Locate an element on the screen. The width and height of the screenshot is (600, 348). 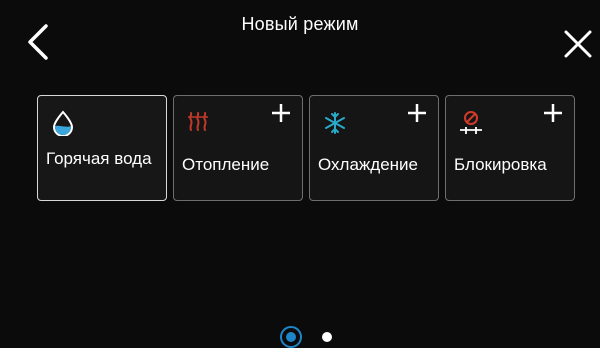
close-icon is located at coordinates (578, 44).